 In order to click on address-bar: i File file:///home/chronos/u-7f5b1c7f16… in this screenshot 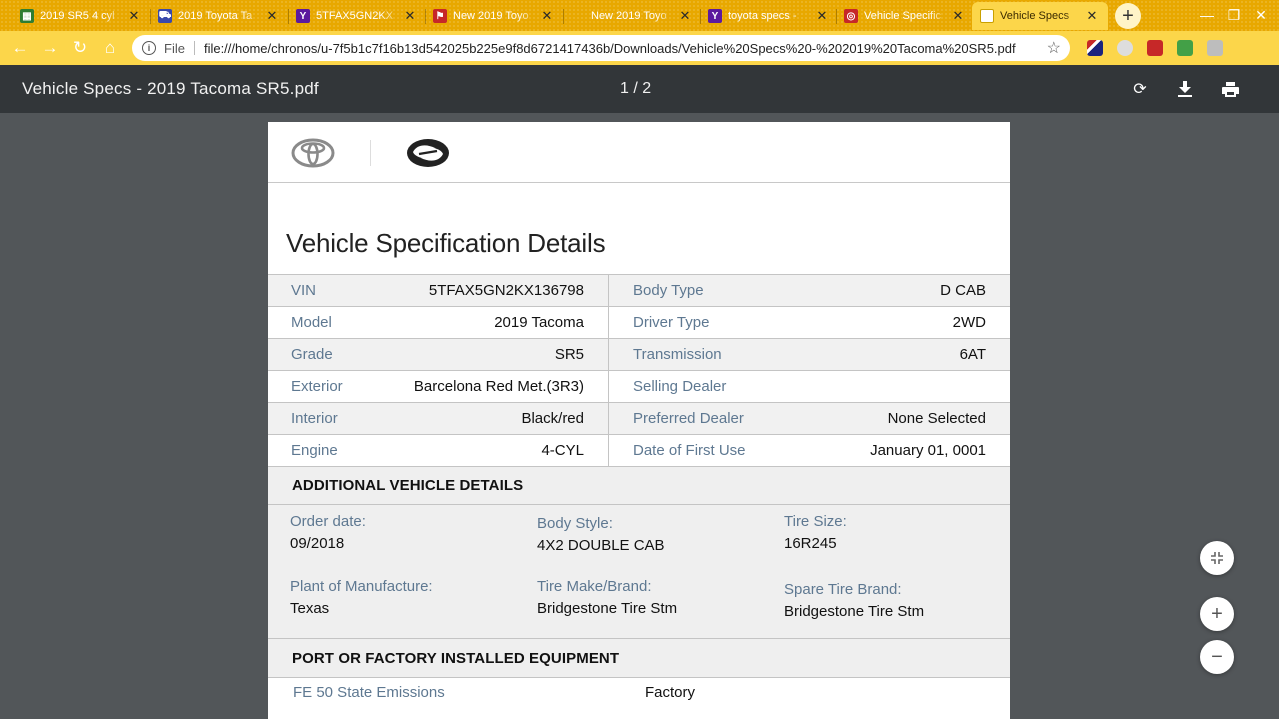, I will do `click(601, 48)`.